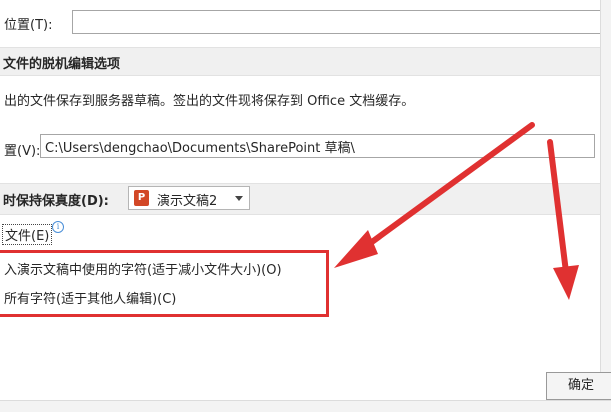 The width and height of the screenshot is (611, 412). What do you see at coordinates (578, 386) in the screenshot?
I see `ok-button: 确定` at bounding box center [578, 386].